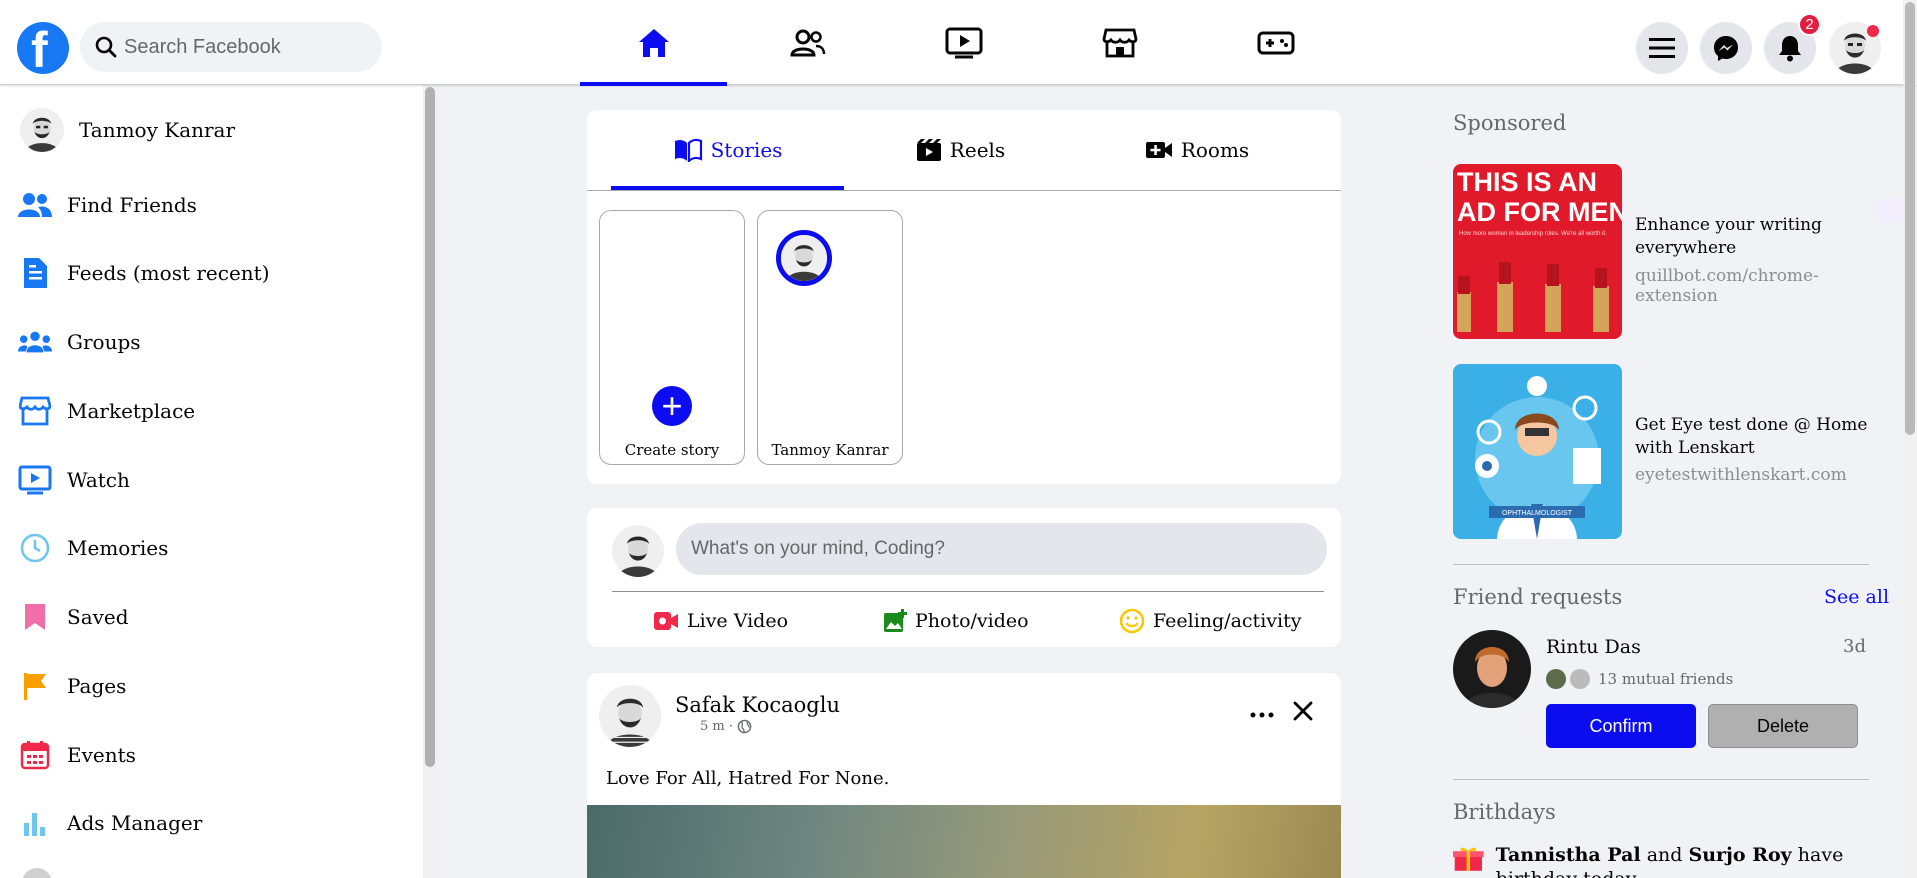  Describe the element at coordinates (672, 406) in the screenshot. I see `add-icon: +` at that location.